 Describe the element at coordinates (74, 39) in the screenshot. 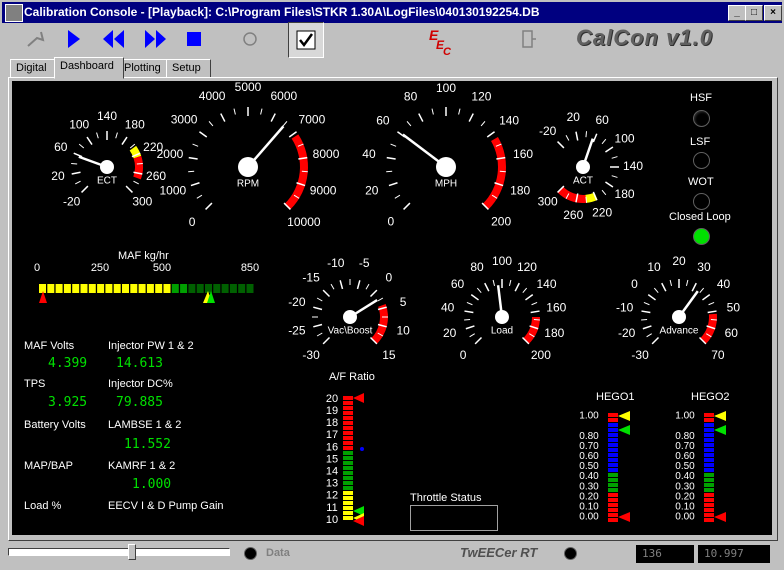

I see `play-button` at that location.